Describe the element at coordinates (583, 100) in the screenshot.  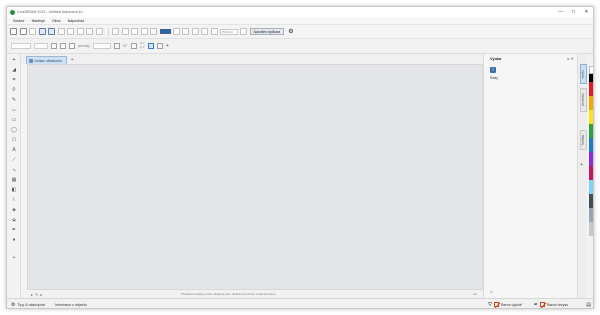
I see `tab-properties: Vlastnosti` at that location.